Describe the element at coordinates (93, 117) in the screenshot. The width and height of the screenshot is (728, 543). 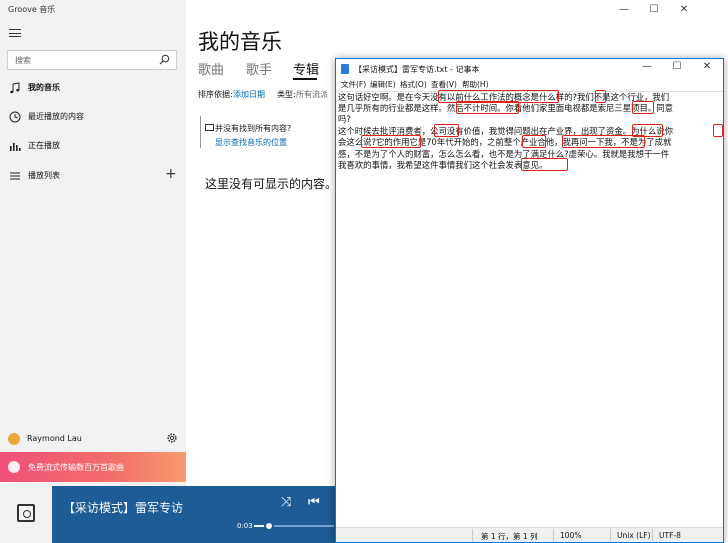
I see `nav-item-recent: 最近播放的内容` at that location.